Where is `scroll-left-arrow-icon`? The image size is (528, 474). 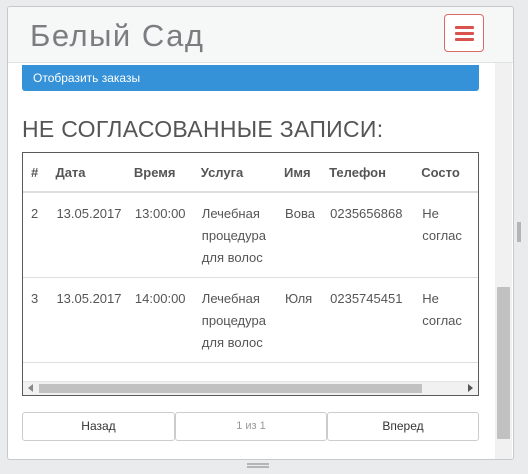
scroll-left-arrow-icon is located at coordinates (30, 388).